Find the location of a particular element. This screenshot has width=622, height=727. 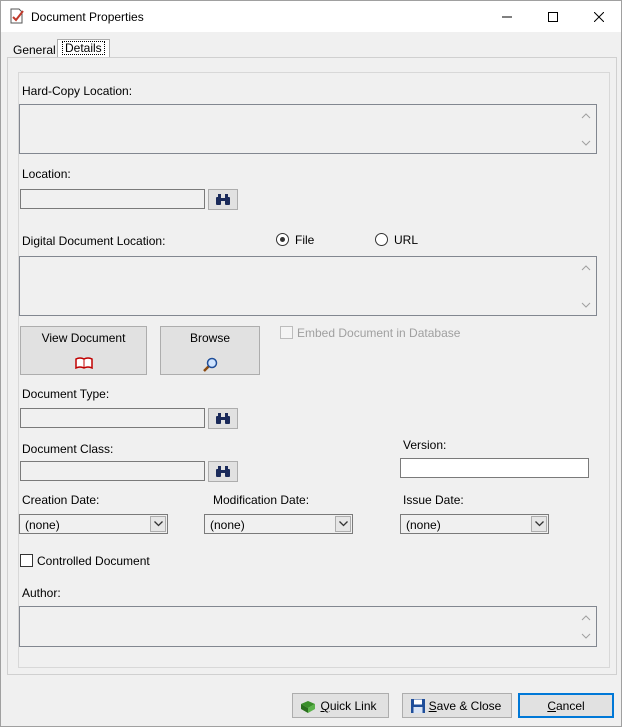

browse-button: Browse is located at coordinates (210, 350).